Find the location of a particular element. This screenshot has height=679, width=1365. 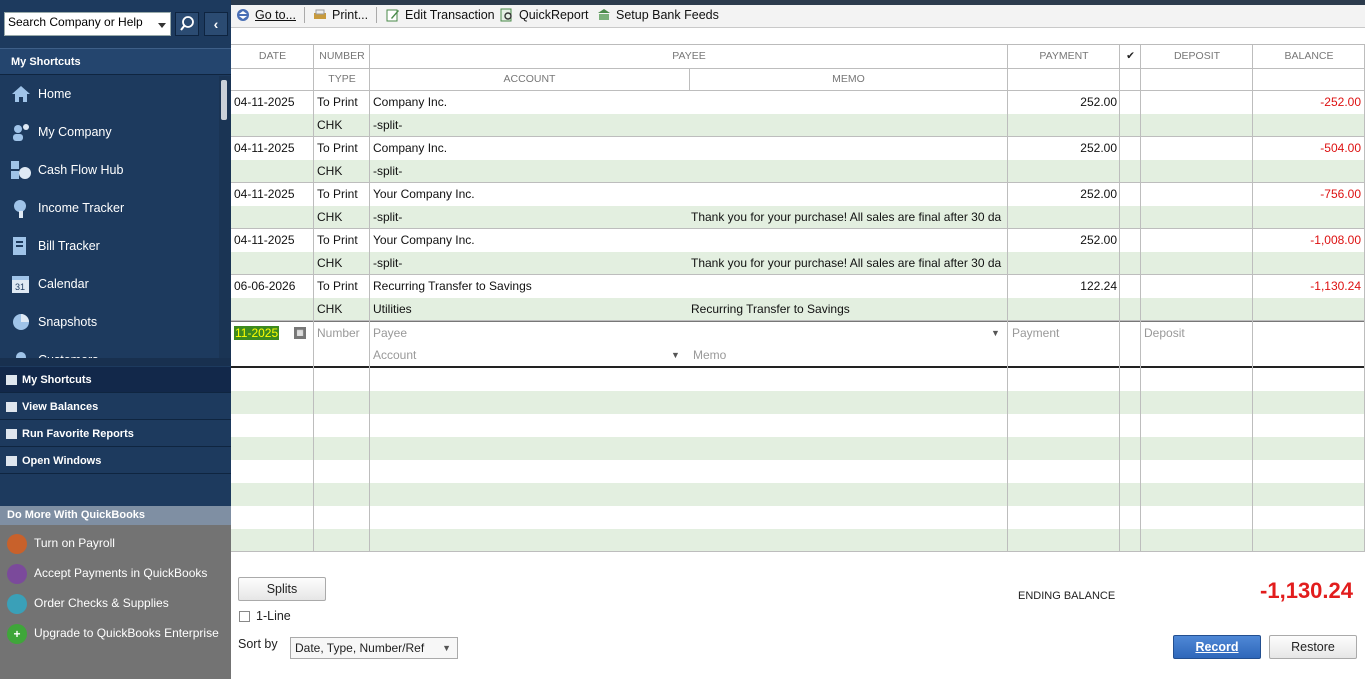

cell-memo: Recurring Transfer to Savings is located at coordinates (848, 309).